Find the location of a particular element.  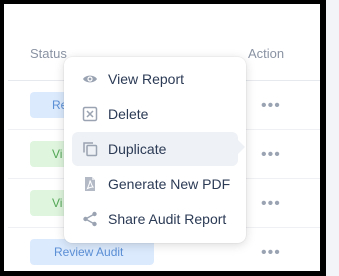

menu-item-label: Share Audit Report is located at coordinates (167, 219).